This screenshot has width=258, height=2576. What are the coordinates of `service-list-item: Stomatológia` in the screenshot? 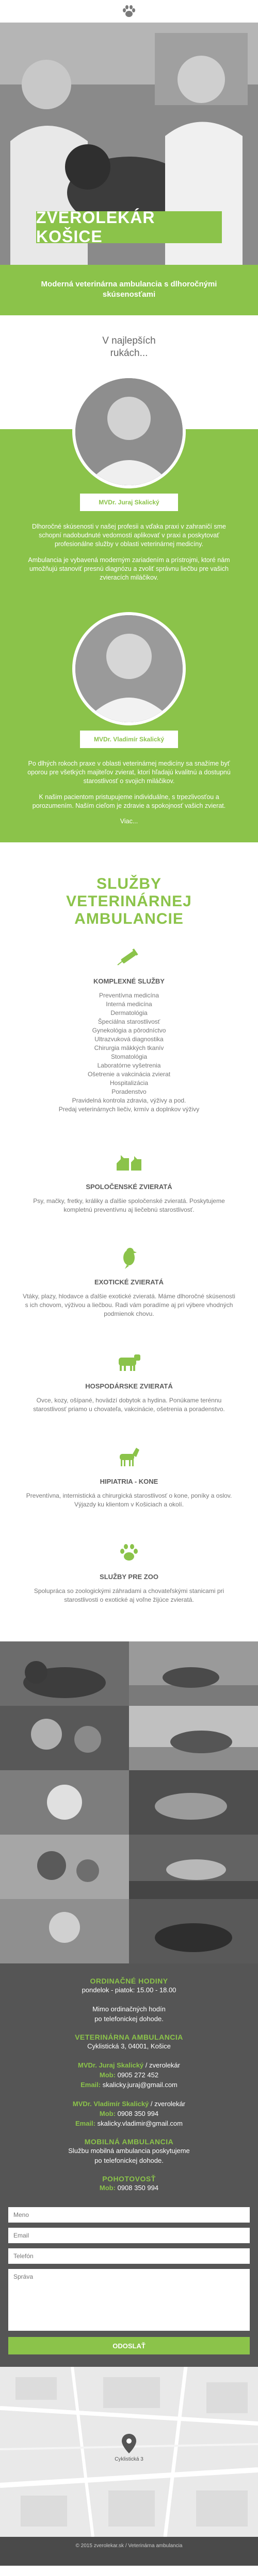 It's located at (129, 1056).